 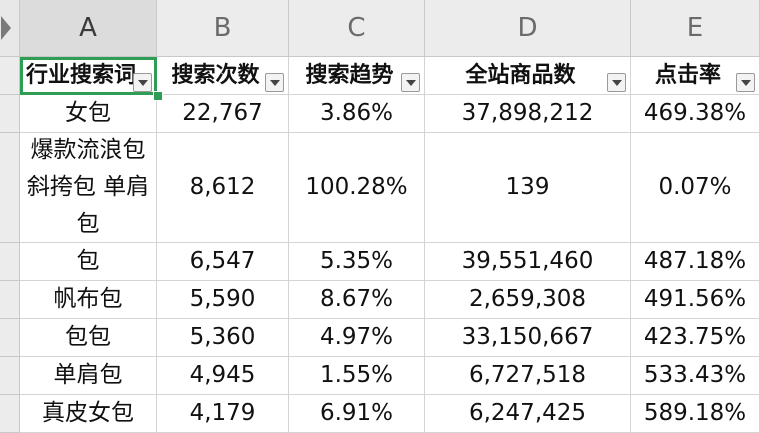 I want to click on header-cell: 搜索趋势, so click(x=357, y=76).